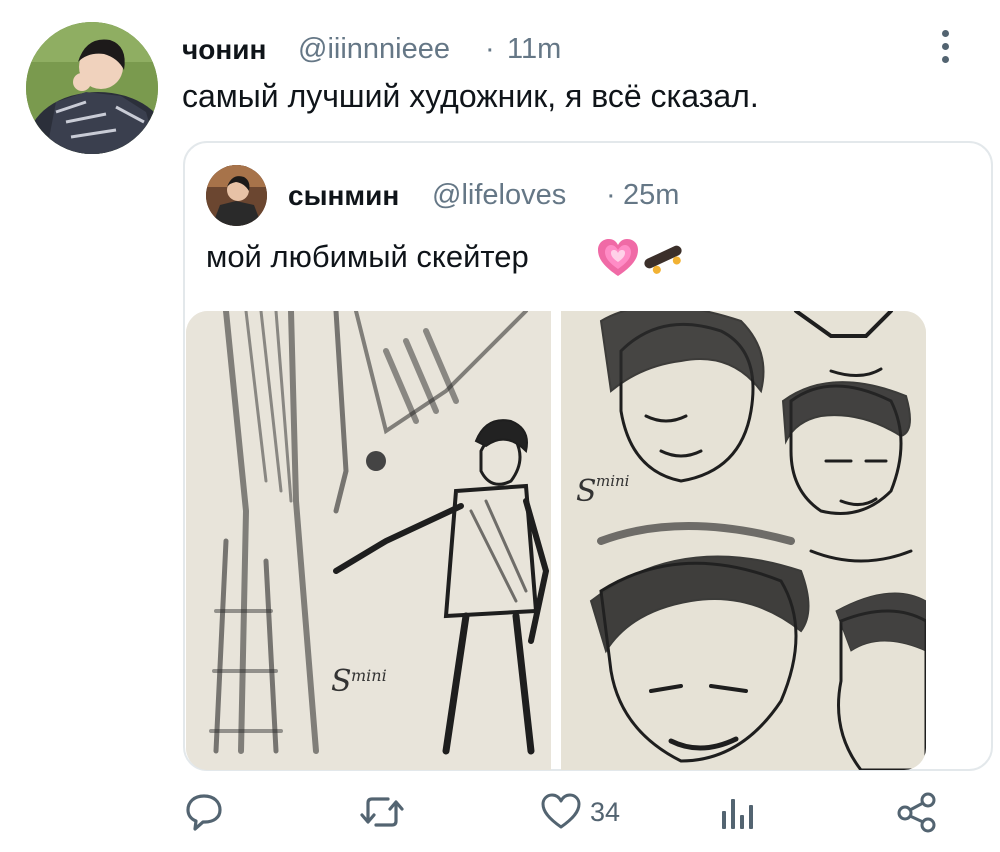 Image resolution: width=1000 pixels, height=852 pixels. Describe the element at coordinates (470, 96) in the screenshot. I see `tweet-text: самый лучший художник, я всё сказал.` at that location.